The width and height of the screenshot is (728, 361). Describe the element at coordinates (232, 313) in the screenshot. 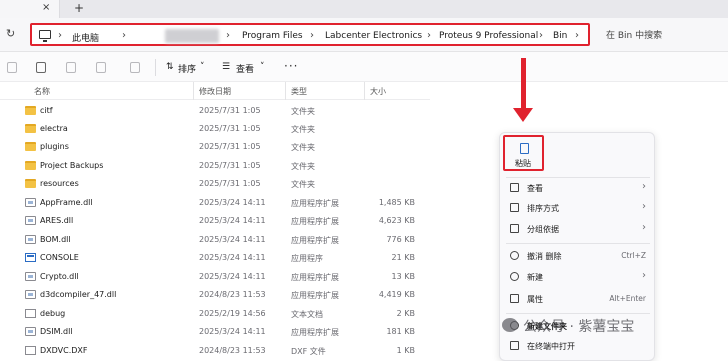

I see `file-date: 2025/2/19 14:56` at that location.